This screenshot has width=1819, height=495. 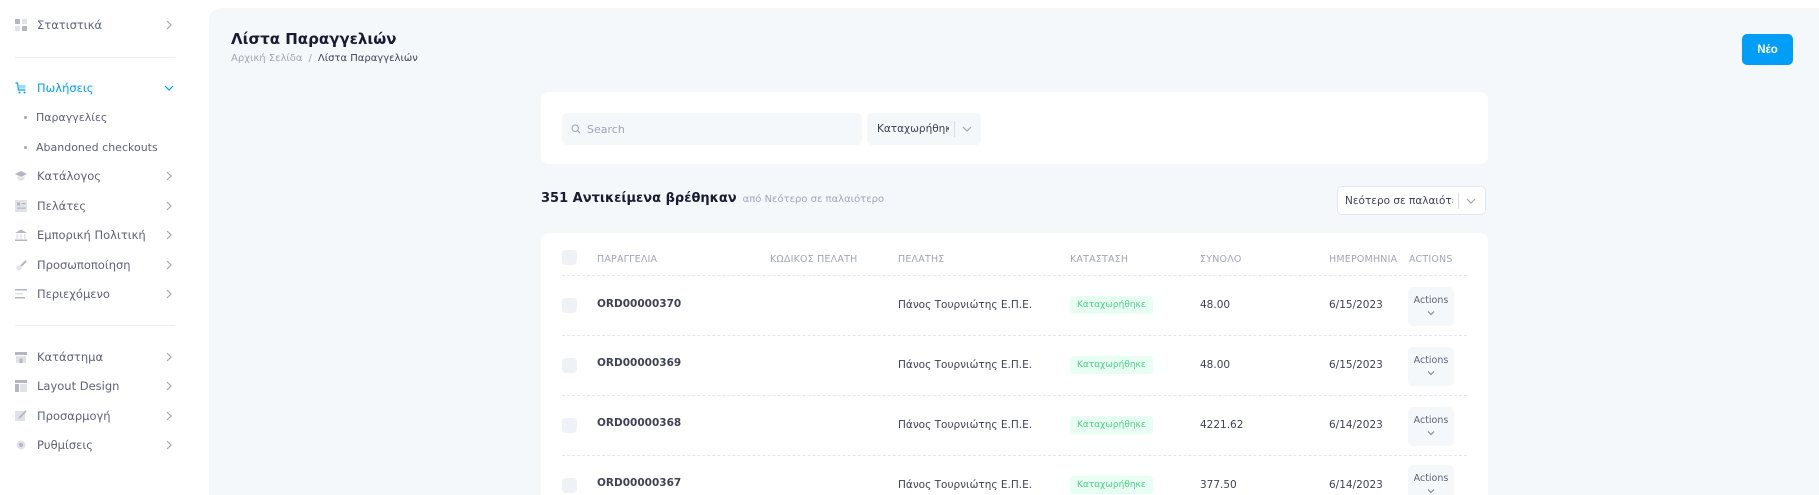 I want to click on order-id: ORD00000367, so click(x=639, y=483).